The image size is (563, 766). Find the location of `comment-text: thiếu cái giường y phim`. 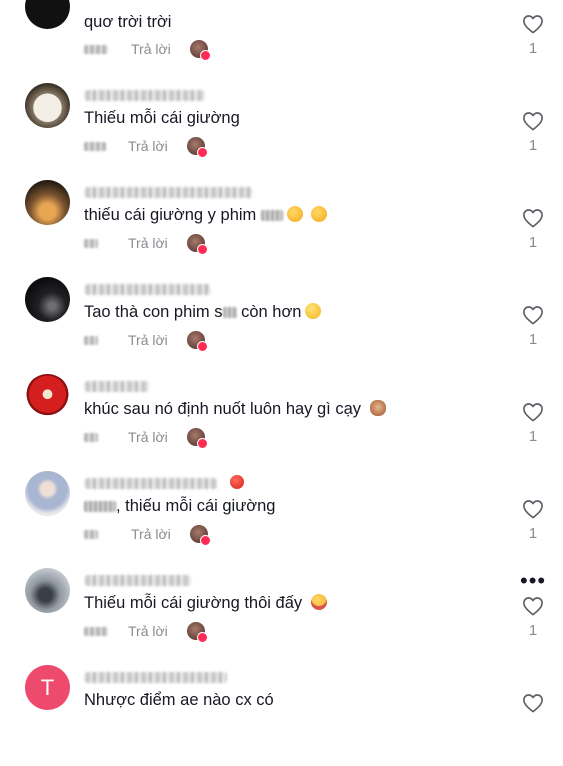

comment-text: thiếu cái giường y phim is located at coordinates (206, 215).